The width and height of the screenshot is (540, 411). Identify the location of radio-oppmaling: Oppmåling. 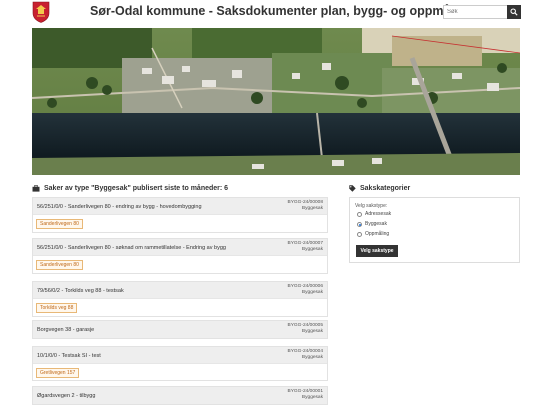
(373, 234).